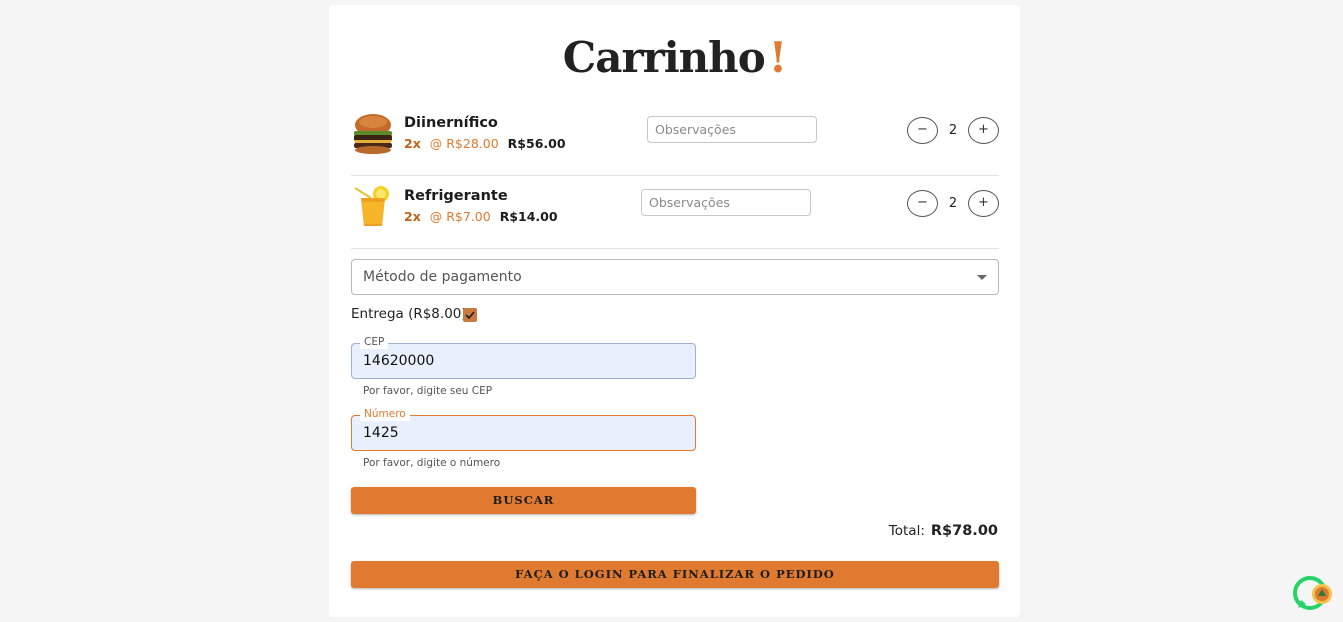 The image size is (1343, 622). I want to click on delivery-label: Entrega (R$8.00), so click(409, 314).